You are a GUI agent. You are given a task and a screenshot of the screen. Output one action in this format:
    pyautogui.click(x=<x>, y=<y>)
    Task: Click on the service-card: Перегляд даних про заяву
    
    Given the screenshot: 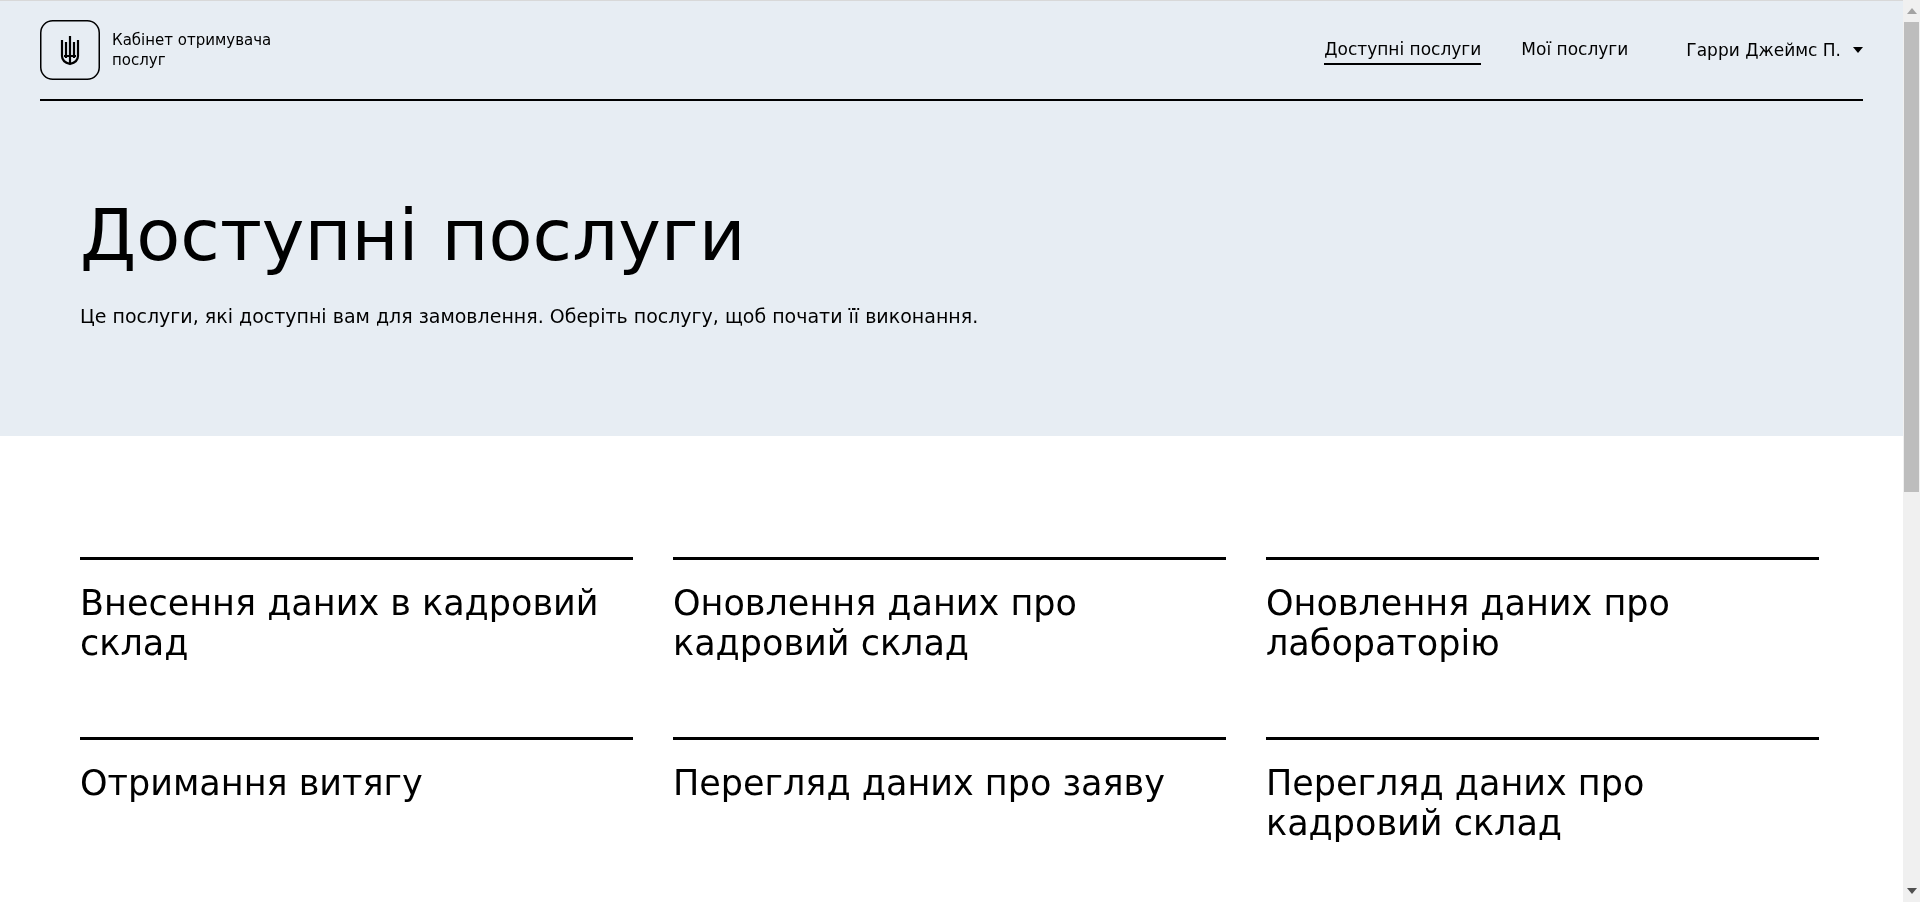 What is the action you would take?
    pyautogui.click(x=949, y=819)
    